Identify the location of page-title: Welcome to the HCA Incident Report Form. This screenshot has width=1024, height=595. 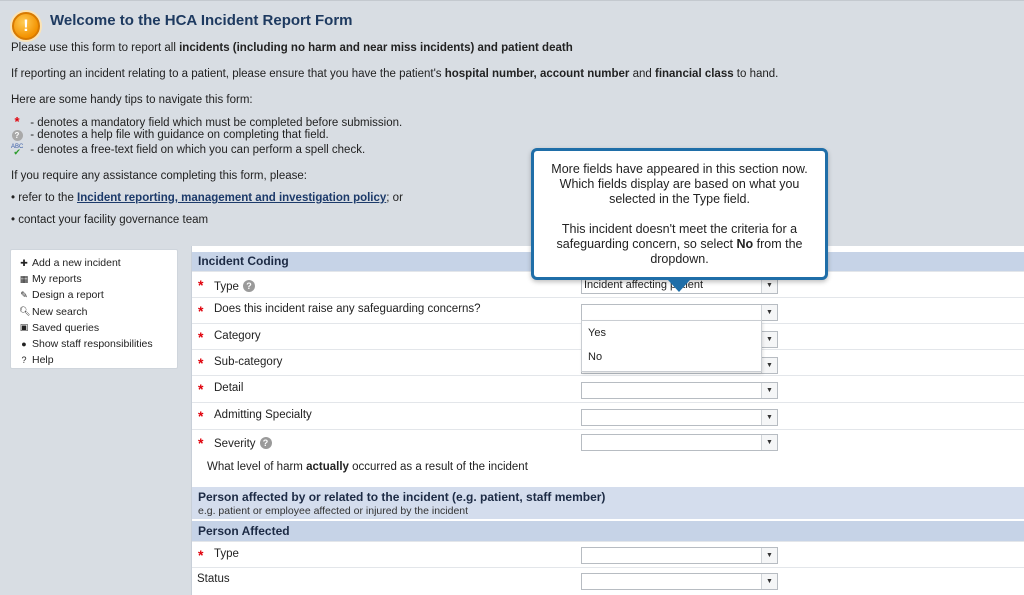
(201, 20).